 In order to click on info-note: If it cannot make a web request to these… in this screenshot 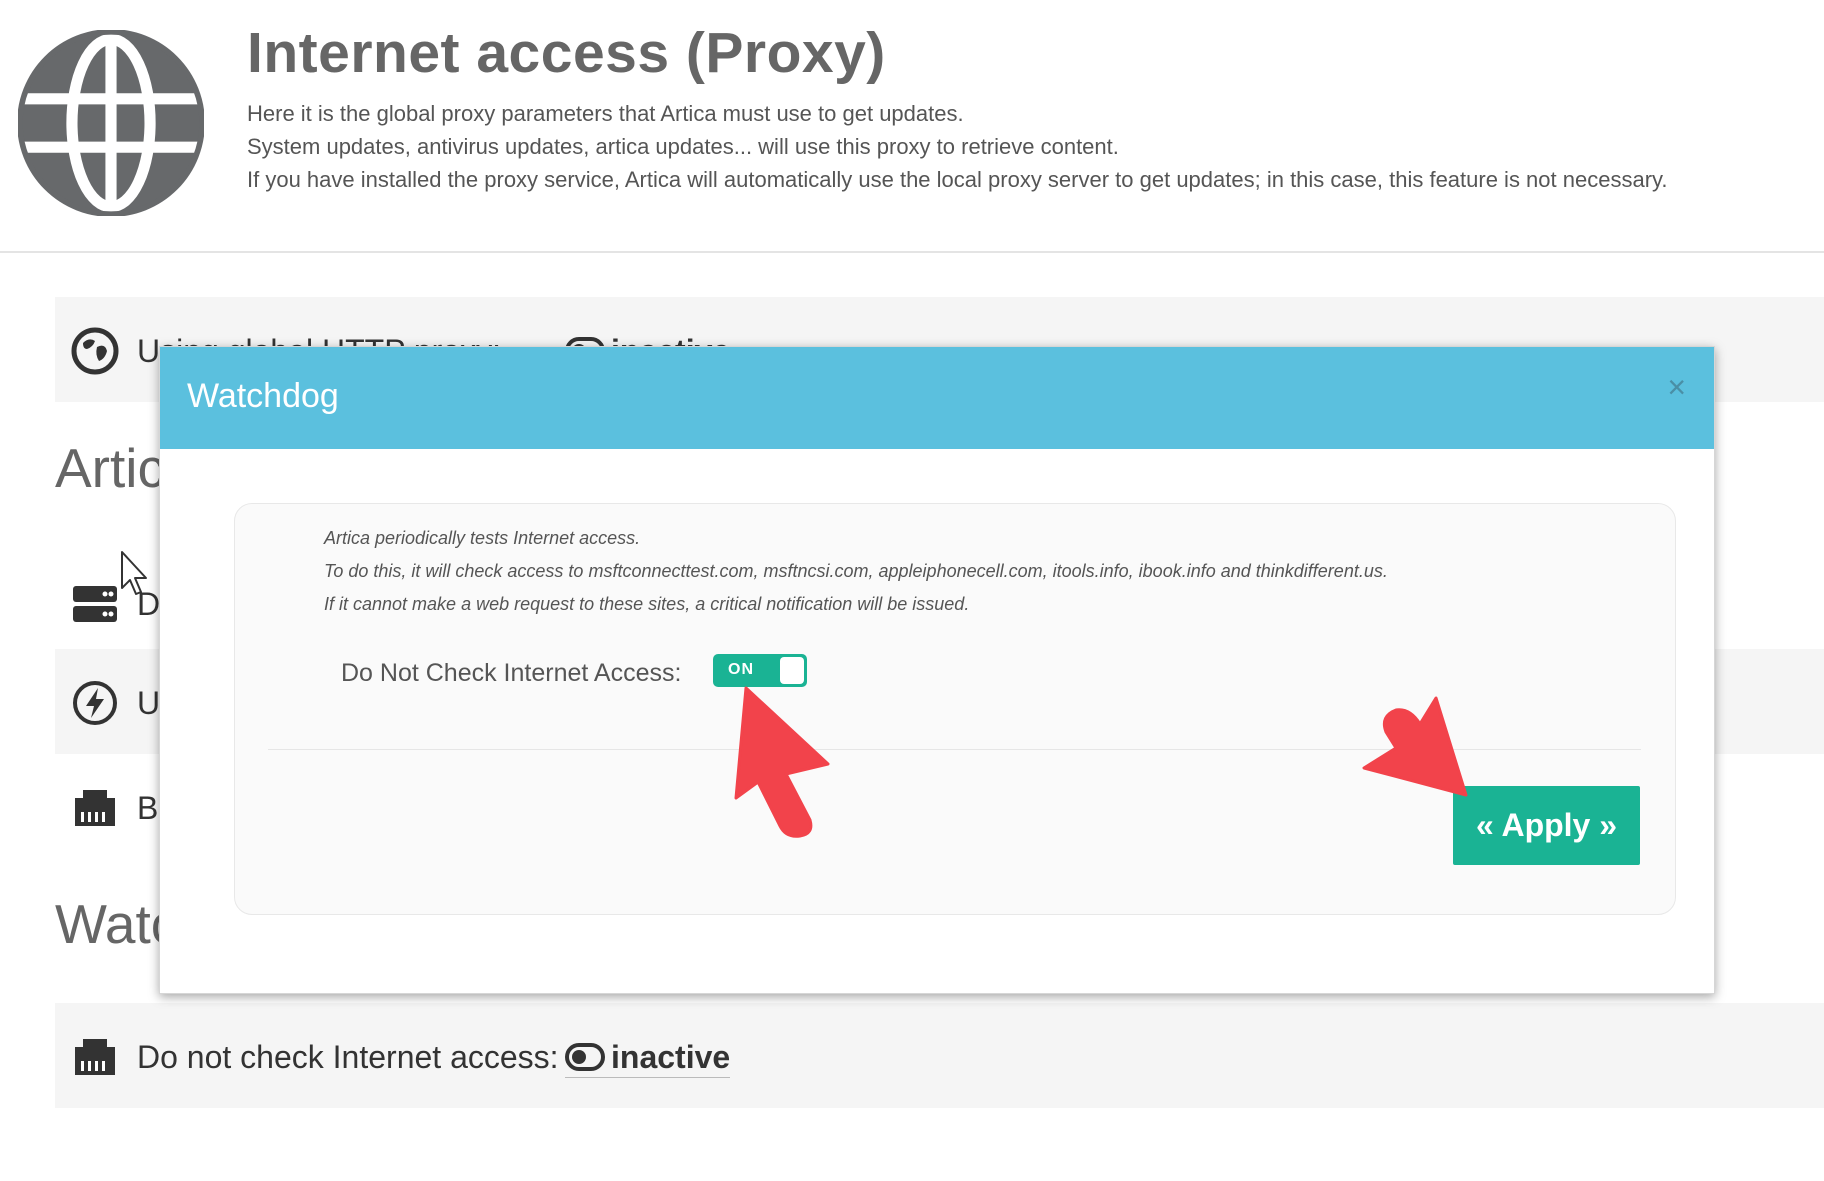, I will do `click(647, 604)`.